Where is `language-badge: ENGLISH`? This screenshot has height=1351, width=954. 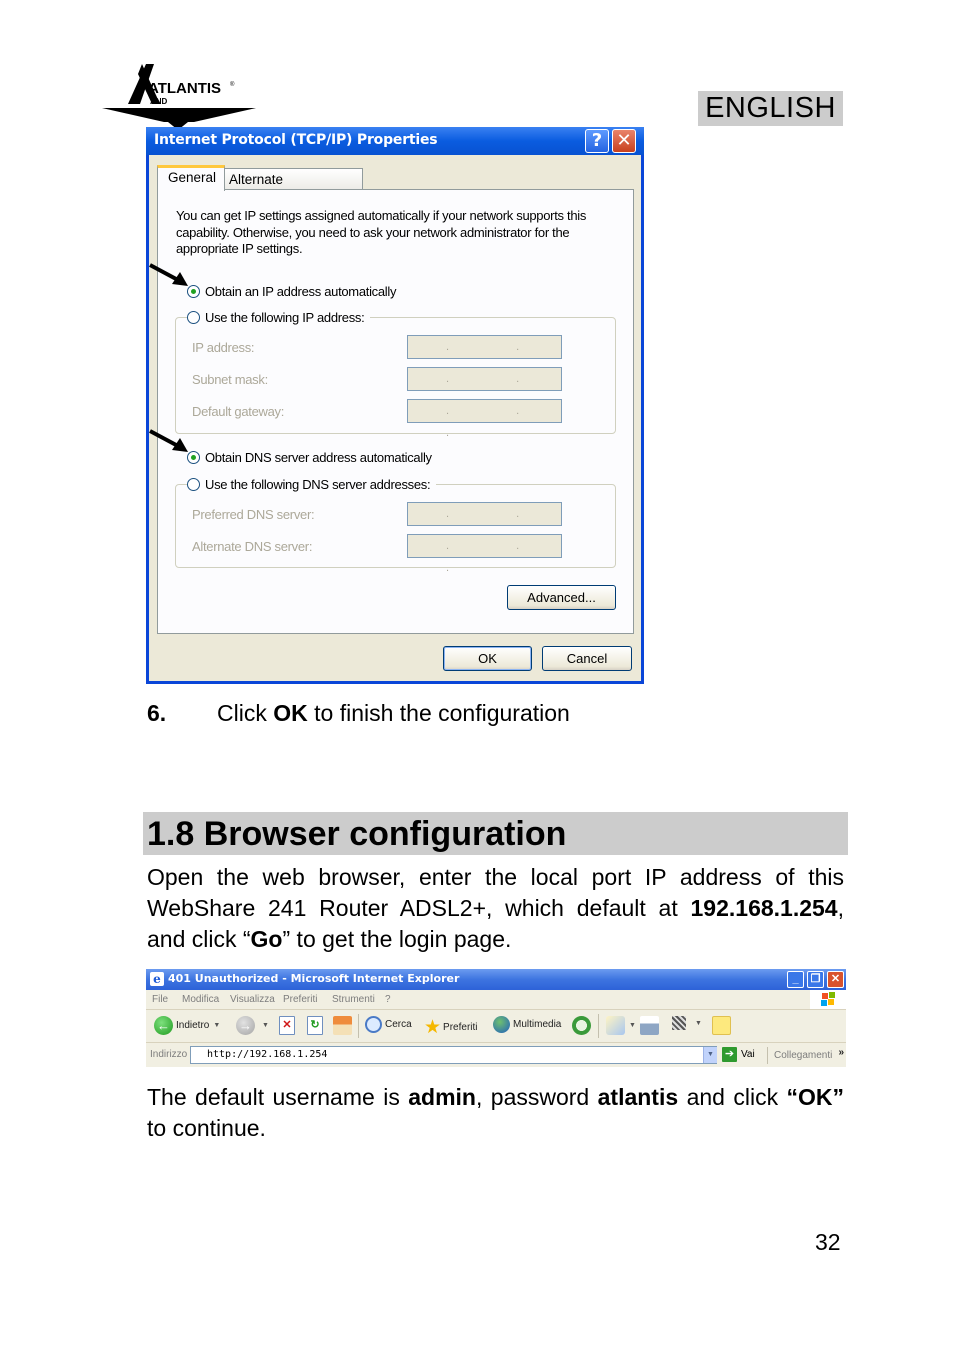 language-badge: ENGLISH is located at coordinates (770, 108).